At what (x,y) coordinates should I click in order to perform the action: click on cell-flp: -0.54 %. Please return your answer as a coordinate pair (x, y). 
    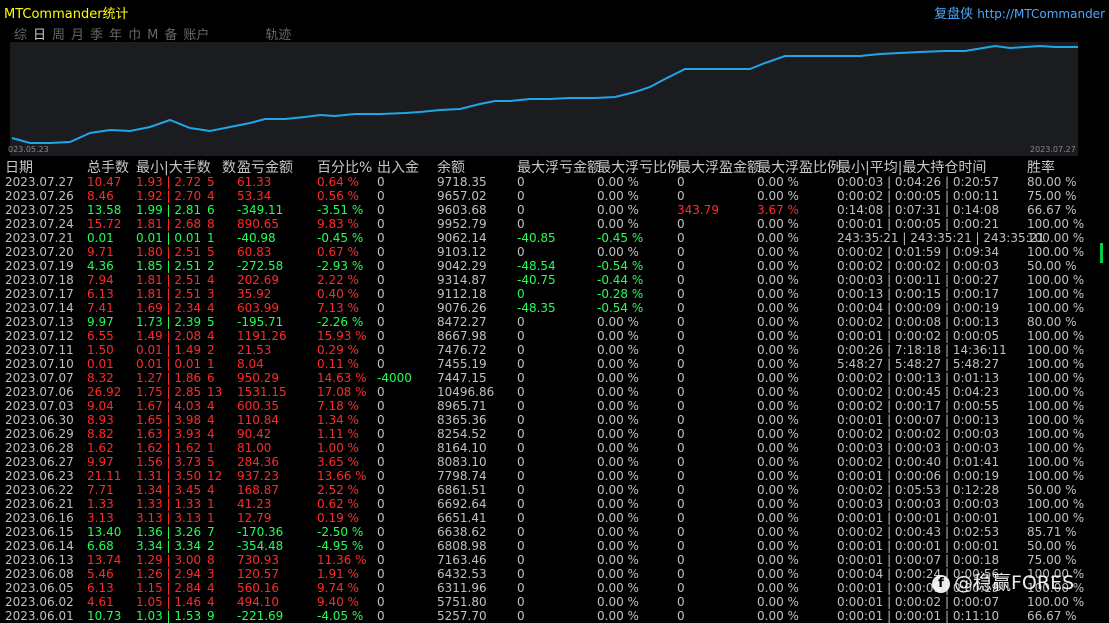
    Looking at the image, I should click on (620, 266).